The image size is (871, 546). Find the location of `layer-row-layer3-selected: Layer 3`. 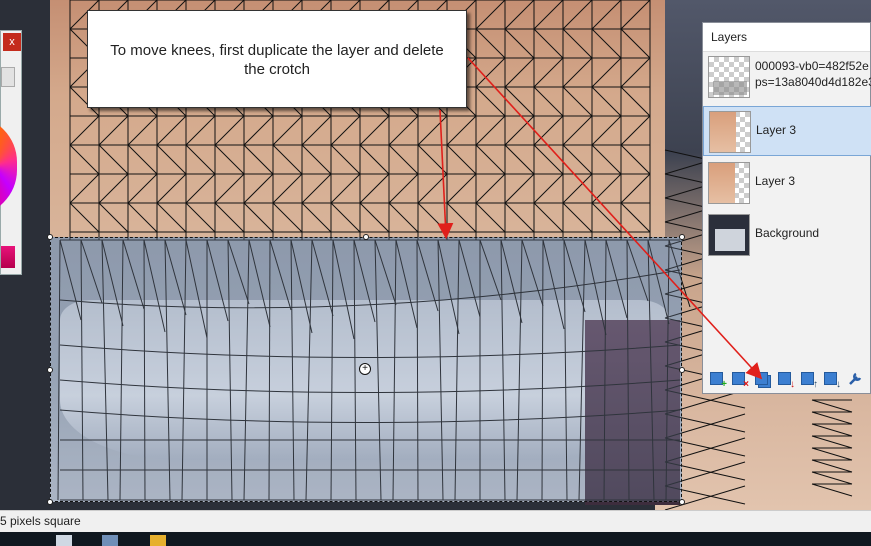

layer-row-layer3-selected: Layer 3 is located at coordinates (787, 131).